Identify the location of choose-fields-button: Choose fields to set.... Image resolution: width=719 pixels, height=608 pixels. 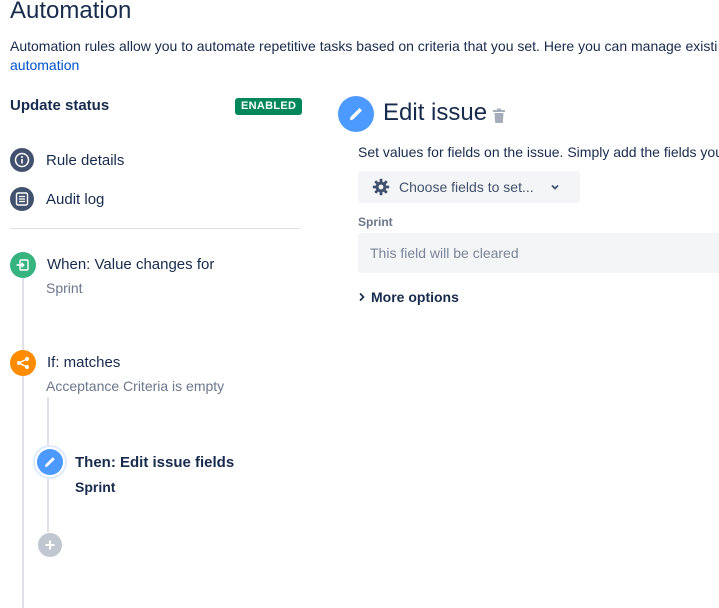
(469, 187).